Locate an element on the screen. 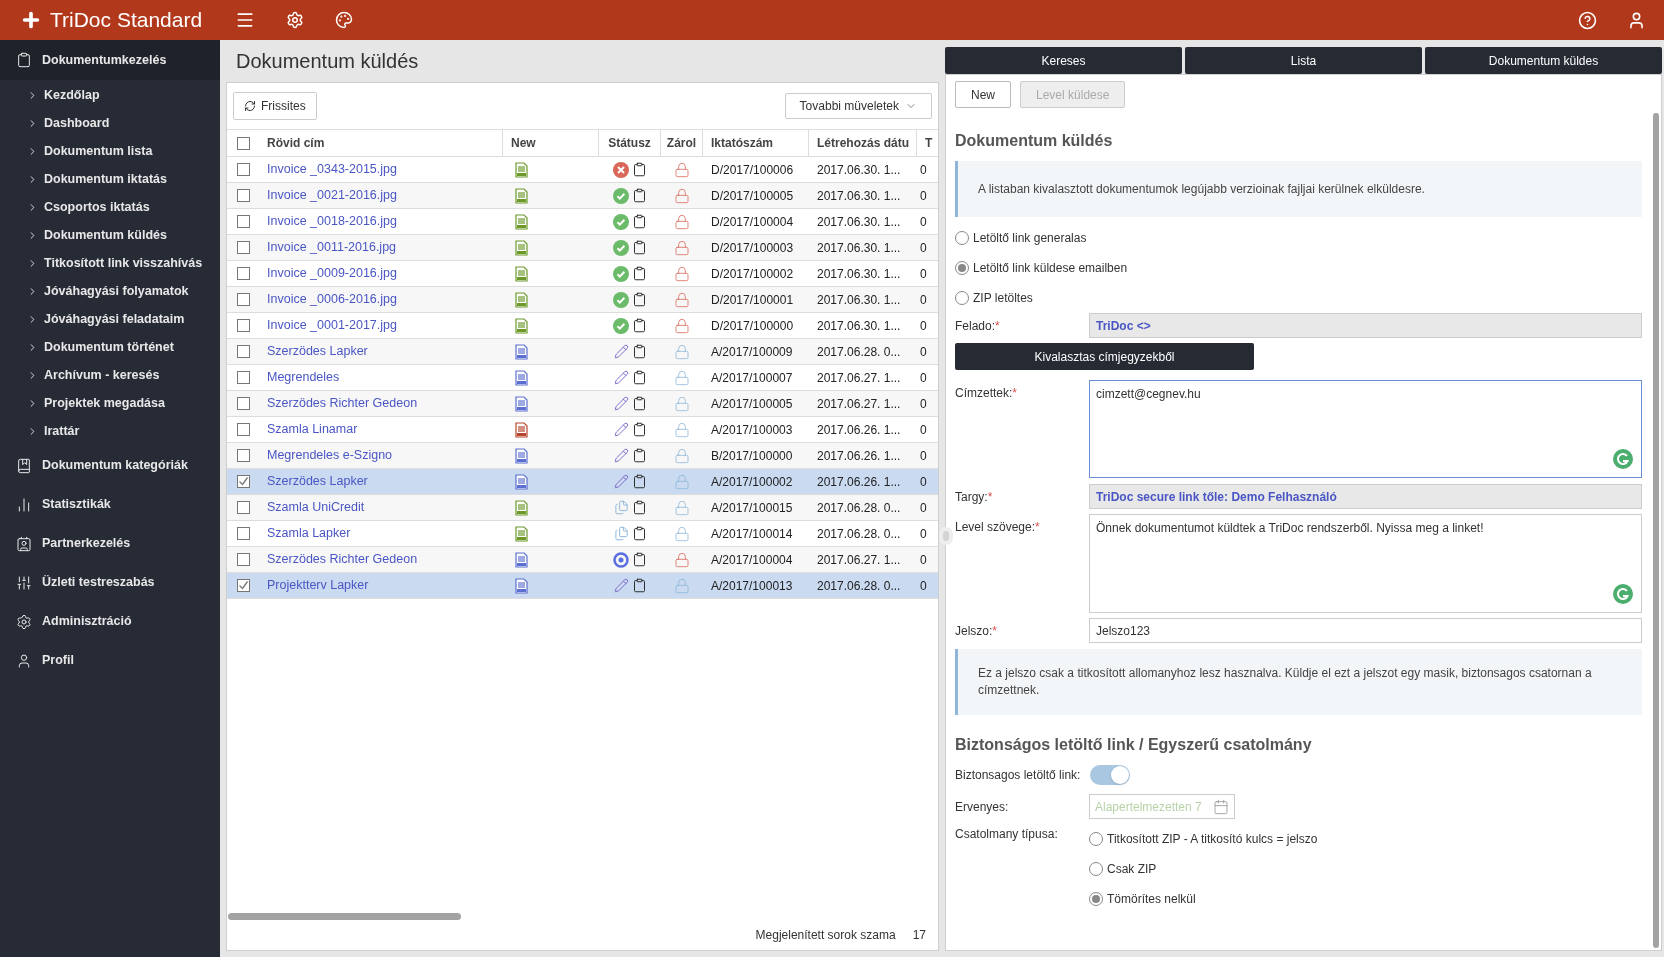 Image resolution: width=1664 pixels, height=957 pixels. splitter-handle is located at coordinates (946, 536).